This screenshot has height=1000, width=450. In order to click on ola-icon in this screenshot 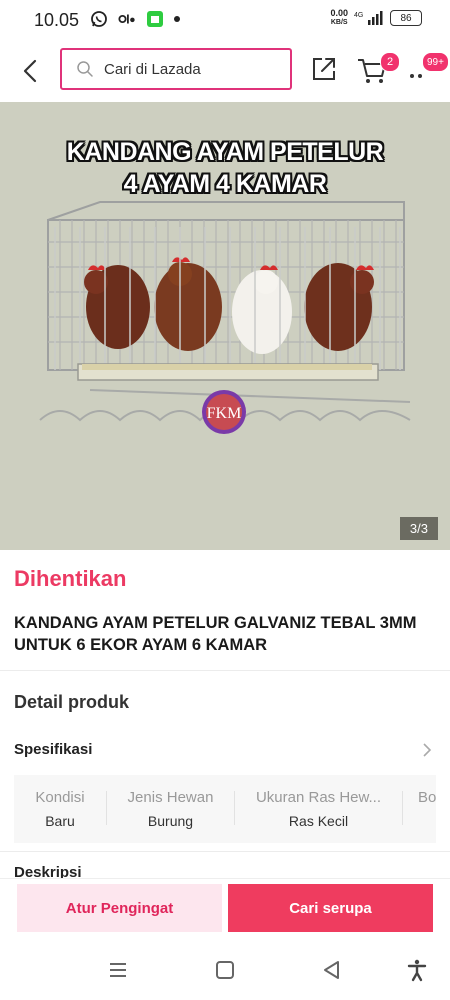, I will do `click(127, 19)`.